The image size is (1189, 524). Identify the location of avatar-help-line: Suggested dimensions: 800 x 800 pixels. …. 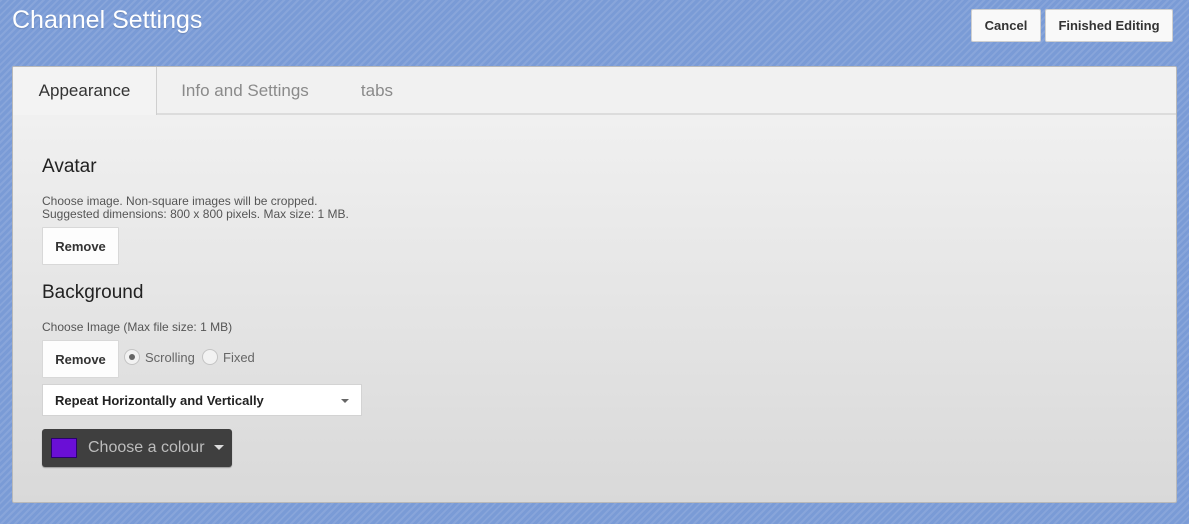
(195, 214).